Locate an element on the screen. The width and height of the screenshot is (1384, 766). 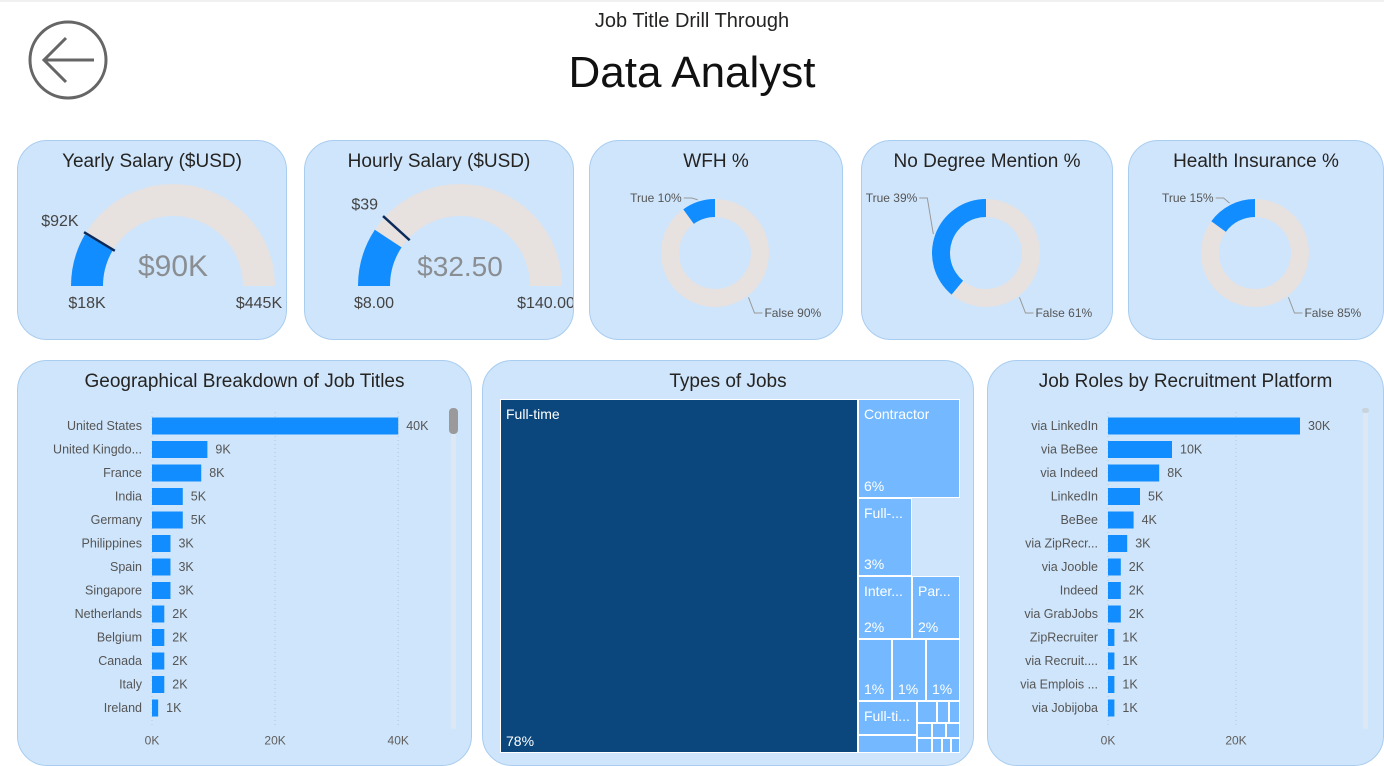
donut-false-label: False 85% is located at coordinates (1332, 313).